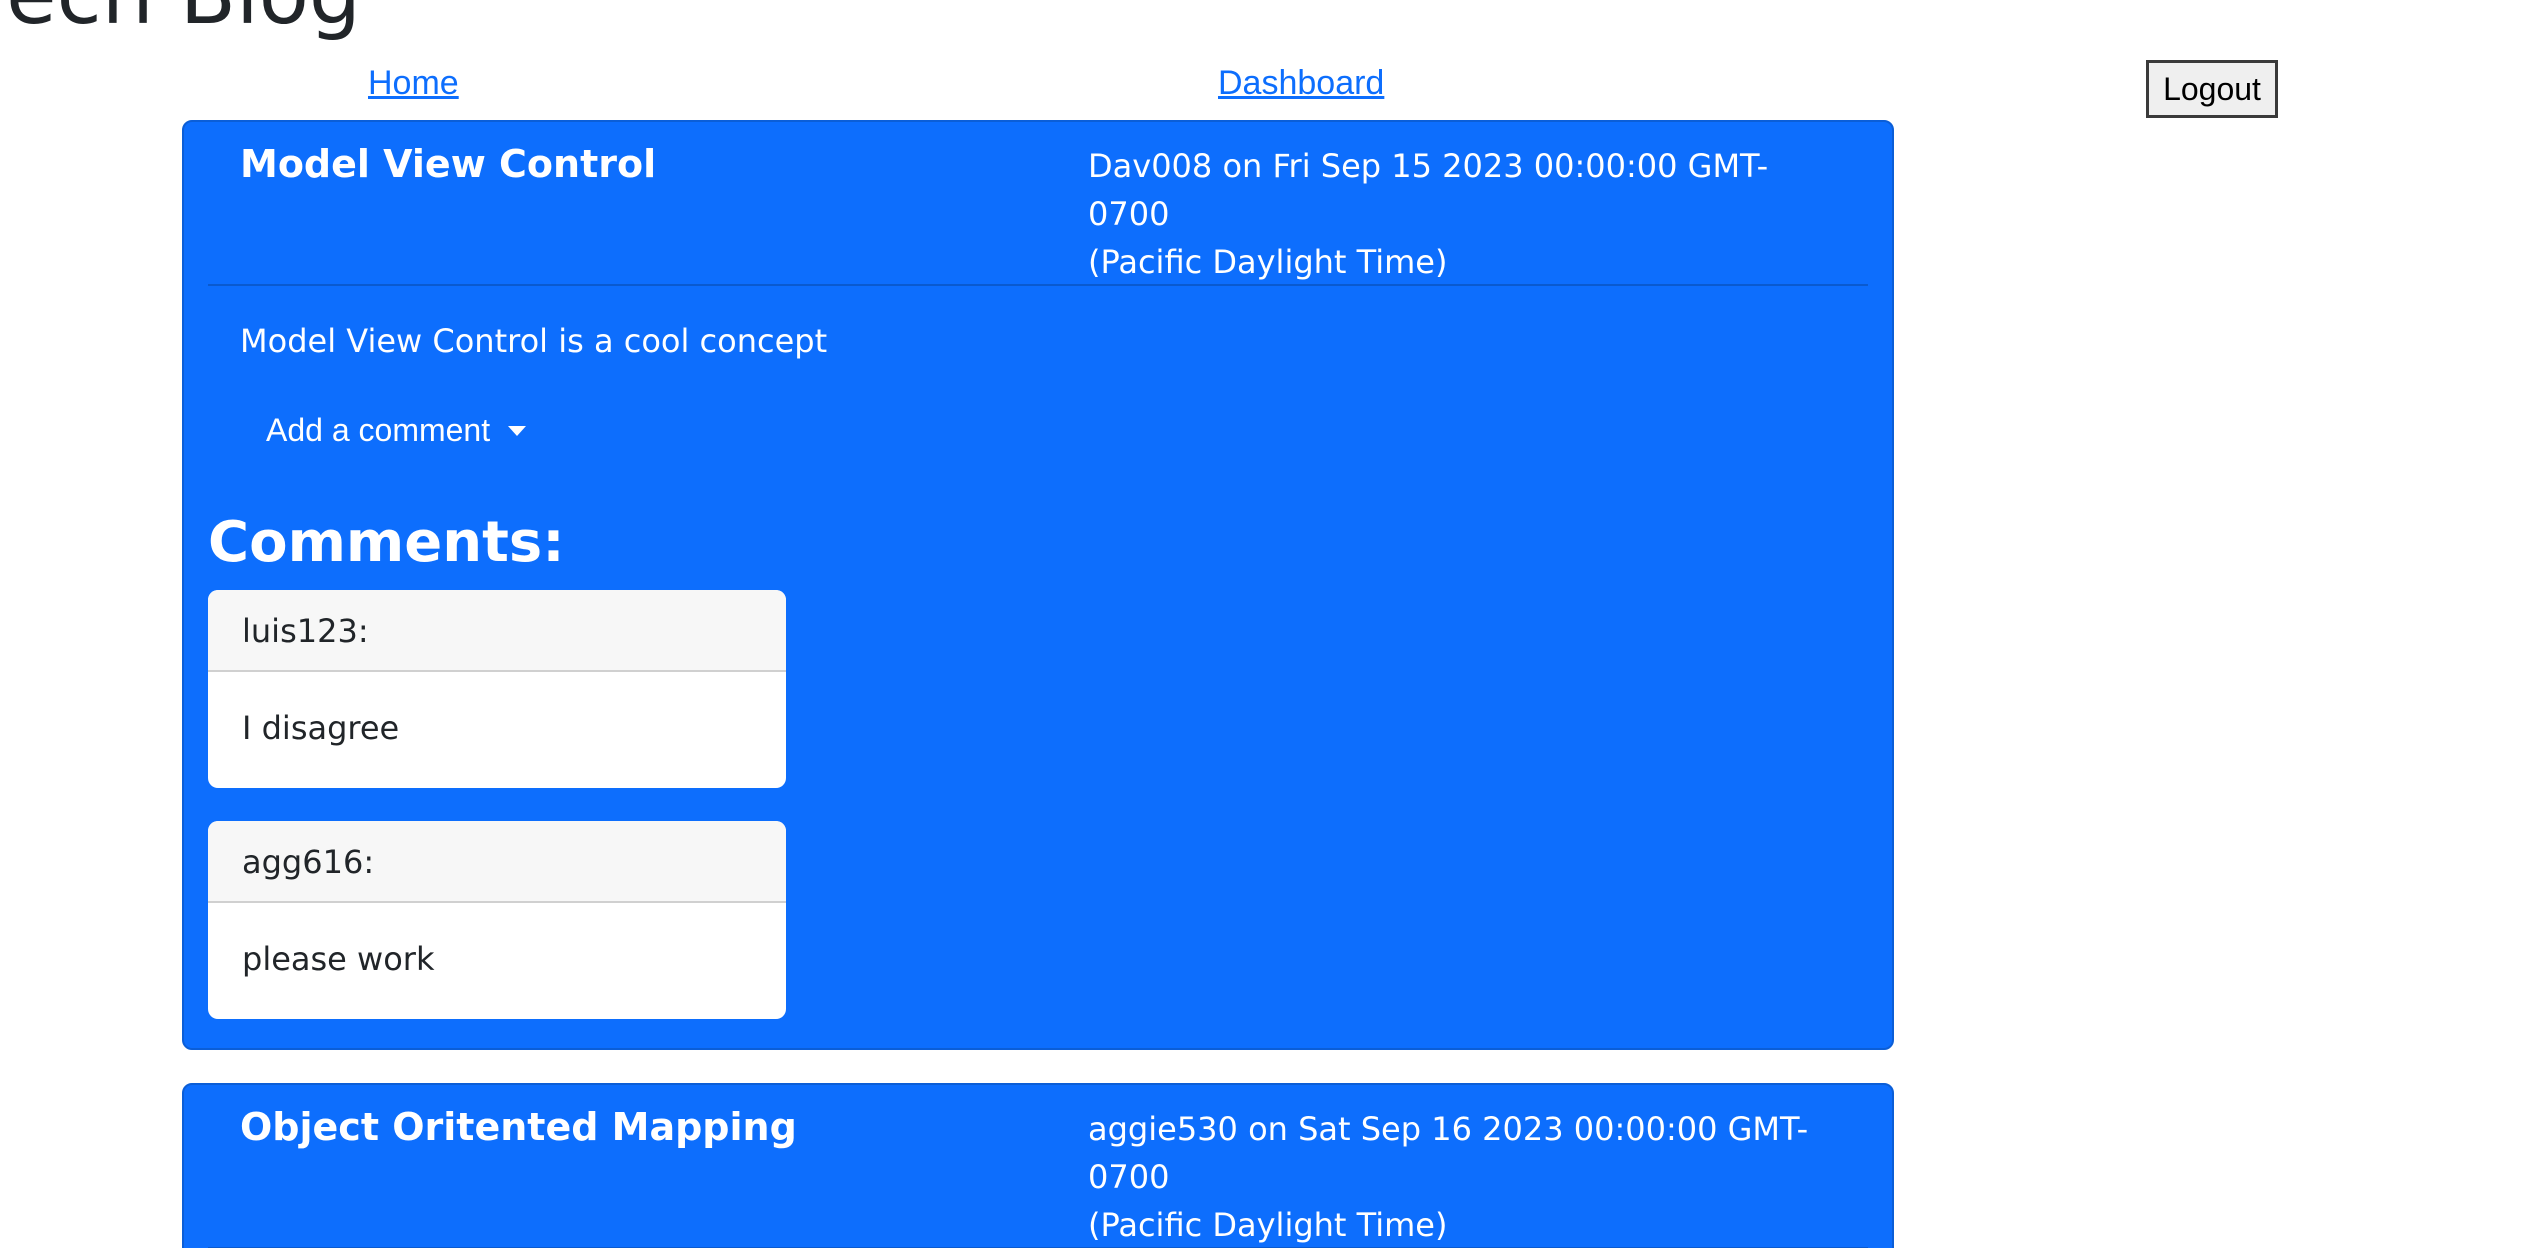  What do you see at coordinates (378, 430) in the screenshot?
I see `add-comment-label: Add a comment` at bounding box center [378, 430].